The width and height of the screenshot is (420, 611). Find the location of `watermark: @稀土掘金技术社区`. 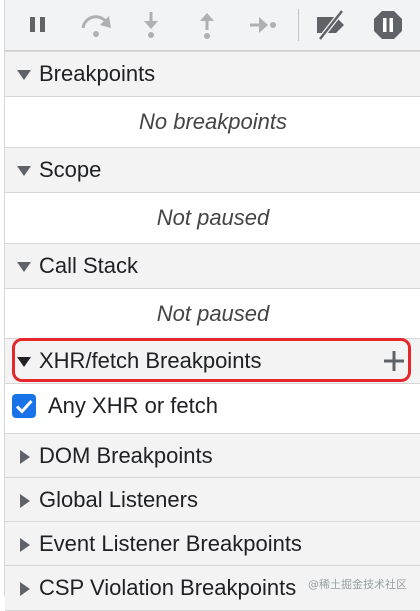

watermark: @稀土掘金技术社区 is located at coordinates (357, 584).